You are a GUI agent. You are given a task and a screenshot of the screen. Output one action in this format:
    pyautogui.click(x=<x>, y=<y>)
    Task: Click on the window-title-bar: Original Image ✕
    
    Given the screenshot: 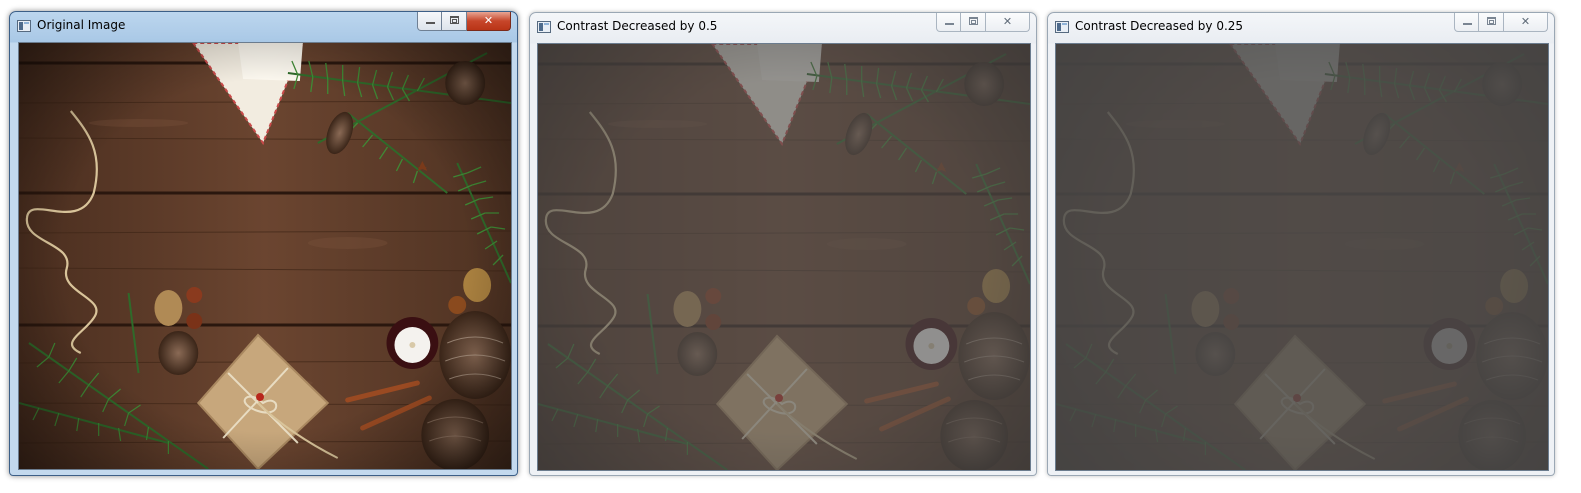 What is the action you would take?
    pyautogui.click(x=263, y=27)
    